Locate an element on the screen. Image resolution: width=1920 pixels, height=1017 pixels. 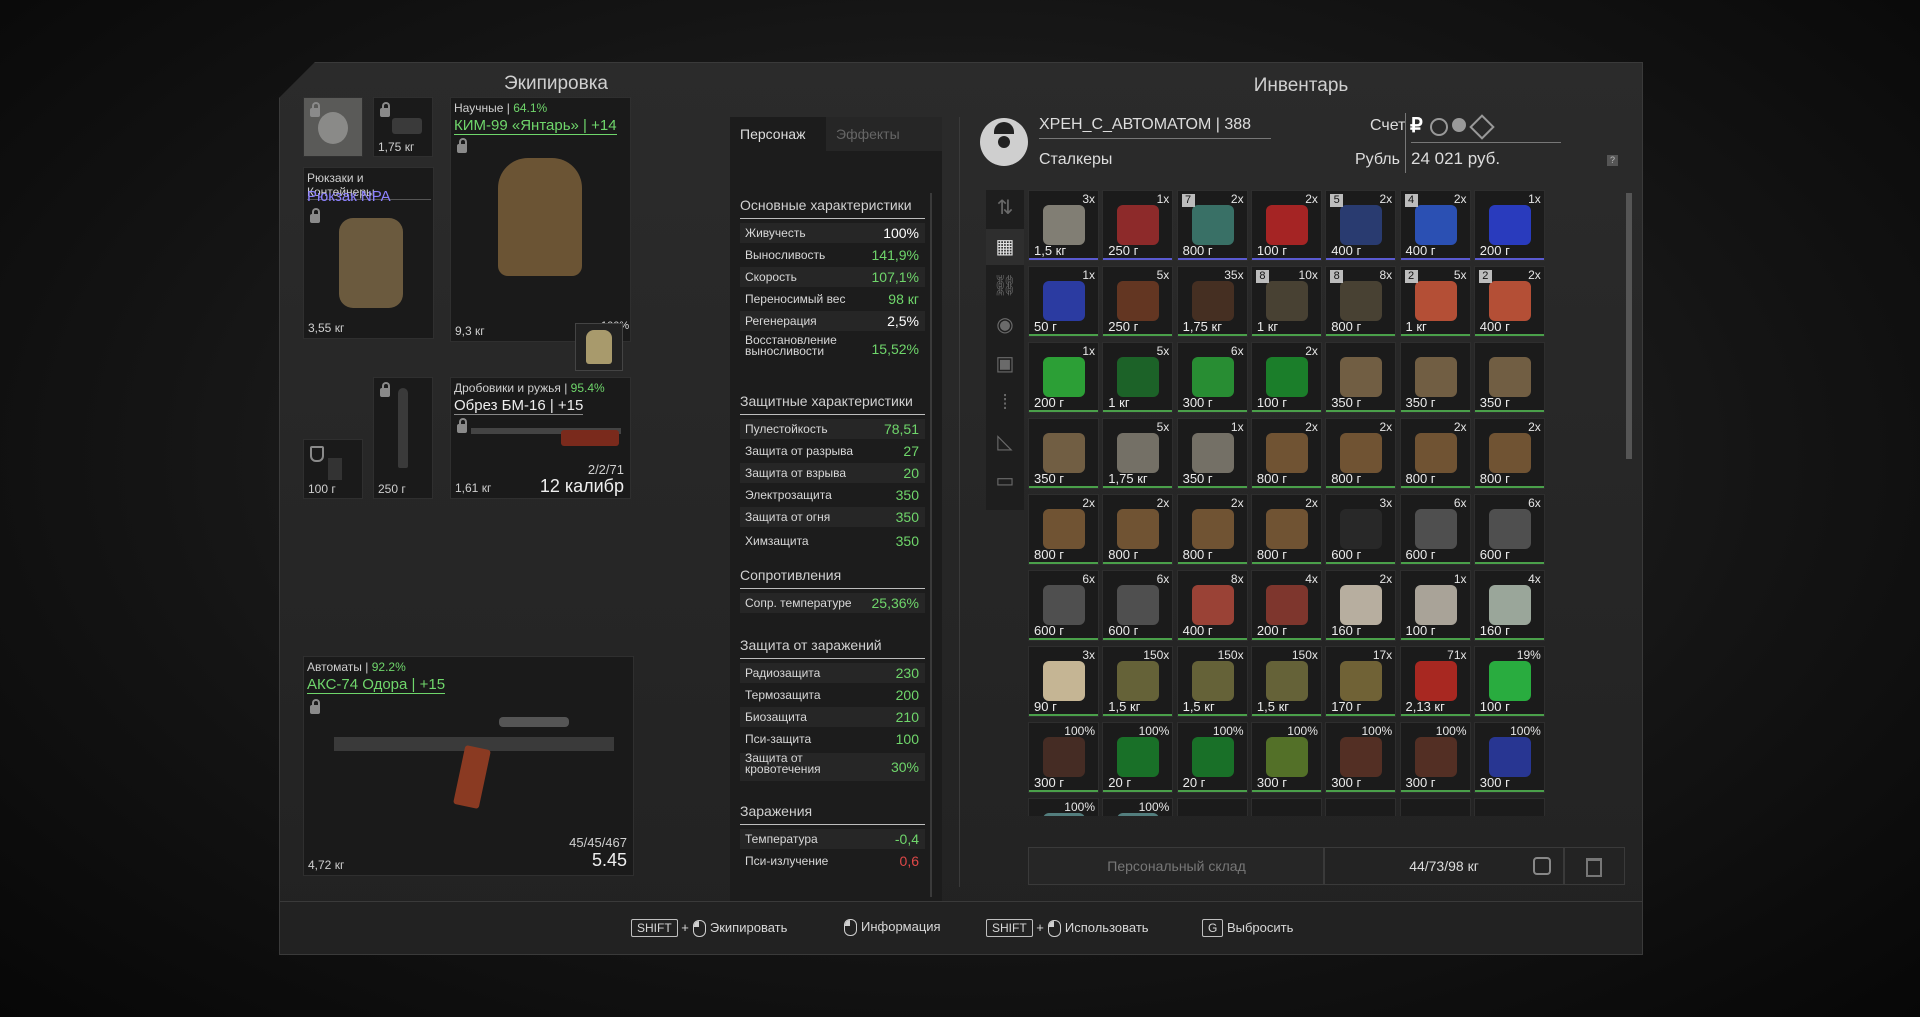
inventory-empty-cell is located at coordinates (1212, 807).